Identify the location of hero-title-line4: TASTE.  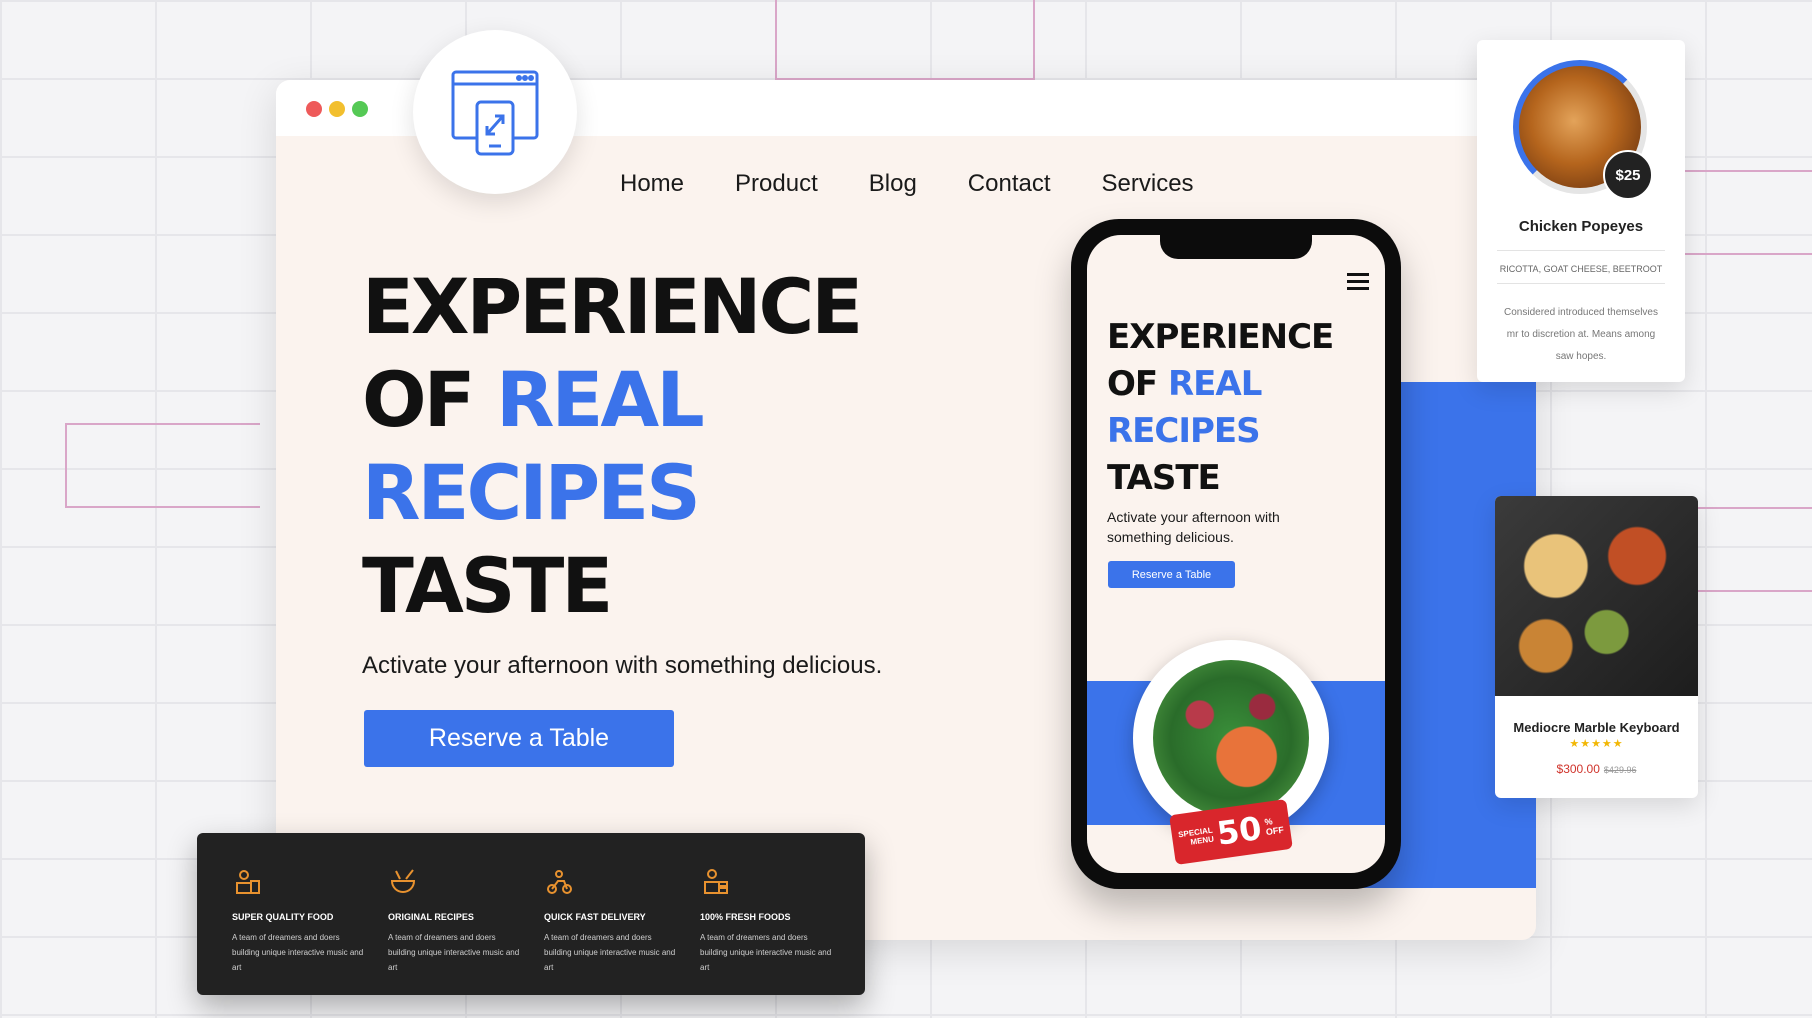
(487, 585).